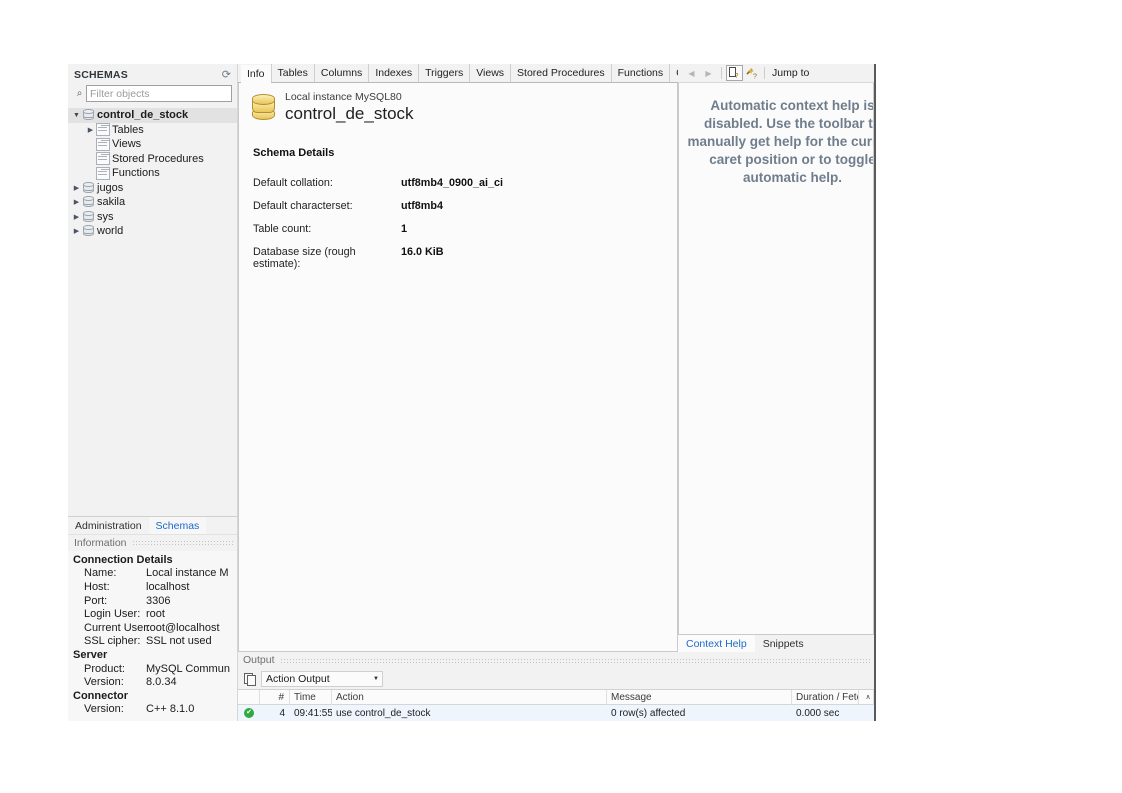  What do you see at coordinates (340, 73) in the screenshot?
I see `tab-columns: Columns` at bounding box center [340, 73].